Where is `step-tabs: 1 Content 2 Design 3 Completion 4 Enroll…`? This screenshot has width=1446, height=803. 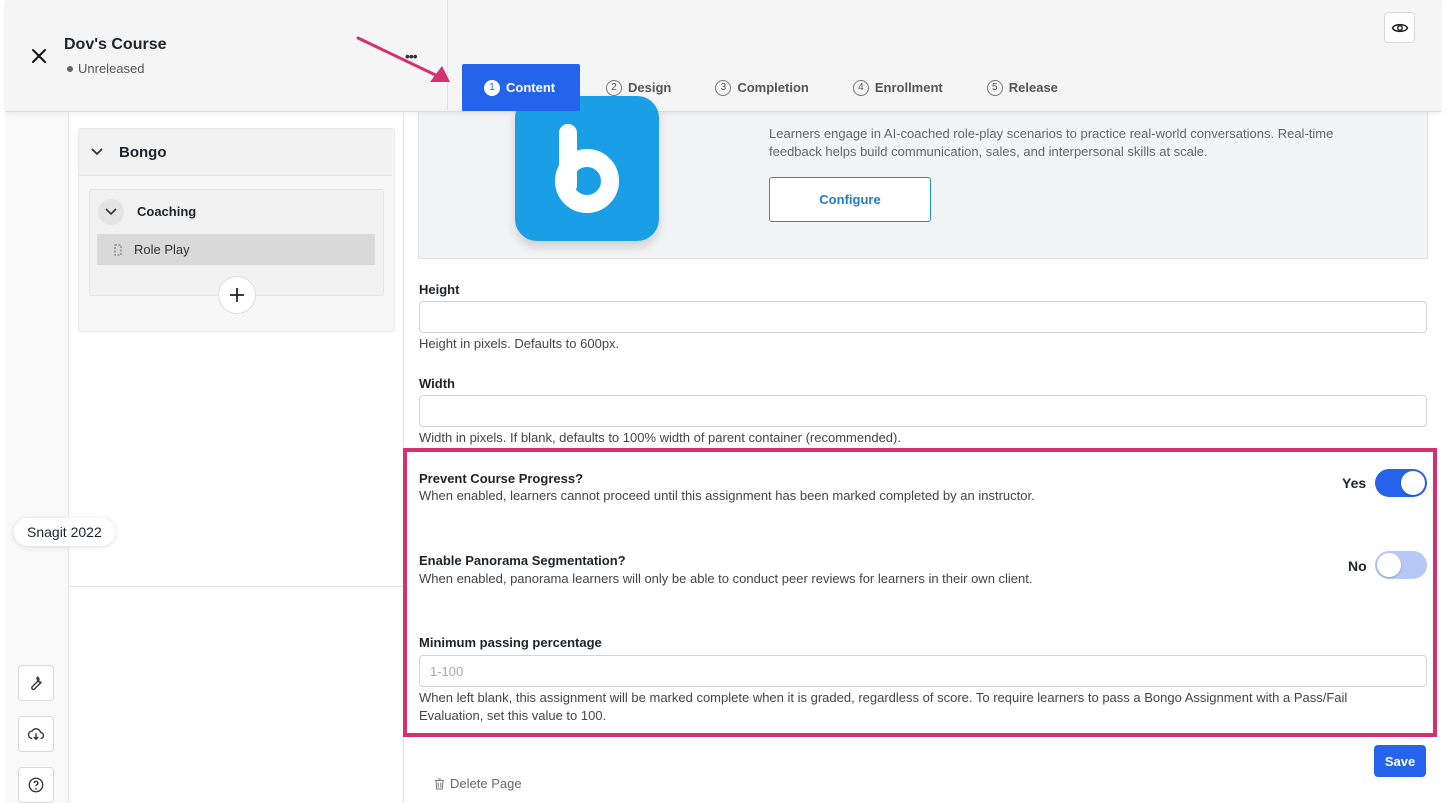
step-tabs: 1 Content 2 Design 3 Completion 4 Enroll… is located at coordinates (771, 87).